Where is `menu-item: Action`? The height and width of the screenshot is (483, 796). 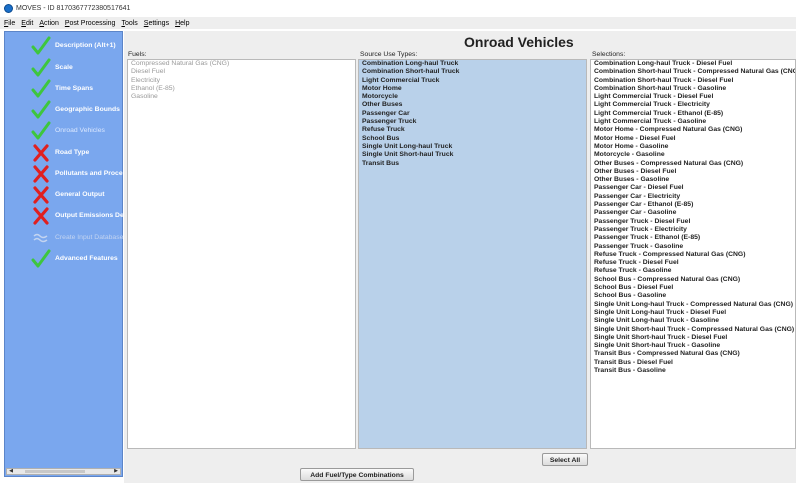 menu-item: Action is located at coordinates (48, 23).